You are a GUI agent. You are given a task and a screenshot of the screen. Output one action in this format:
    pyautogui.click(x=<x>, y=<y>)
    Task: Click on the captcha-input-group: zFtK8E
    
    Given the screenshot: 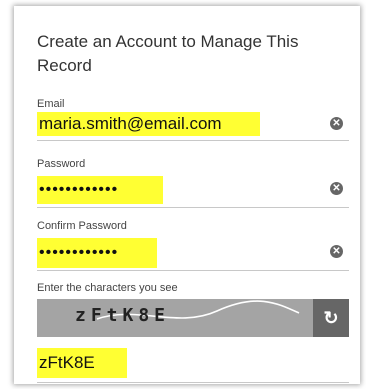 What is the action you would take?
    pyautogui.click(x=193, y=367)
    